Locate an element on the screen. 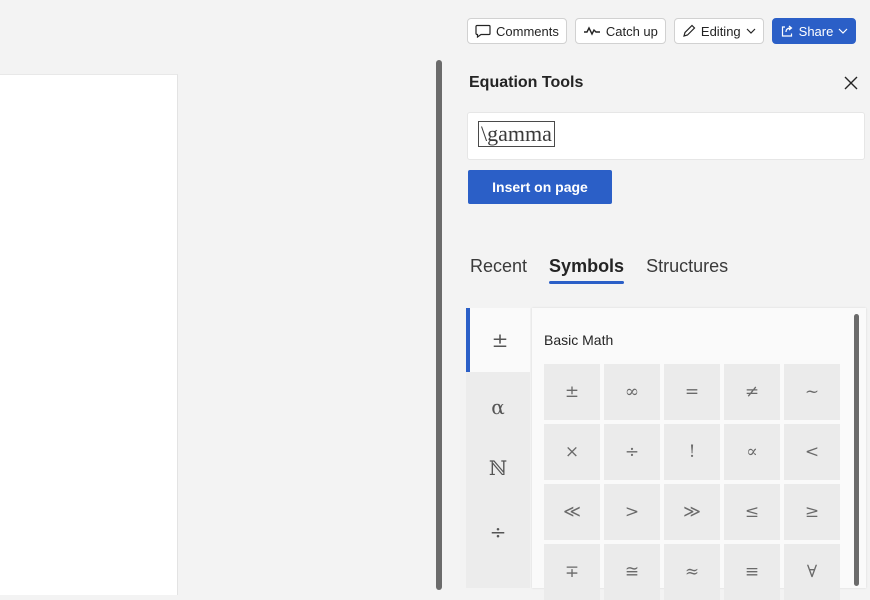  share-button: Share is located at coordinates (814, 31).